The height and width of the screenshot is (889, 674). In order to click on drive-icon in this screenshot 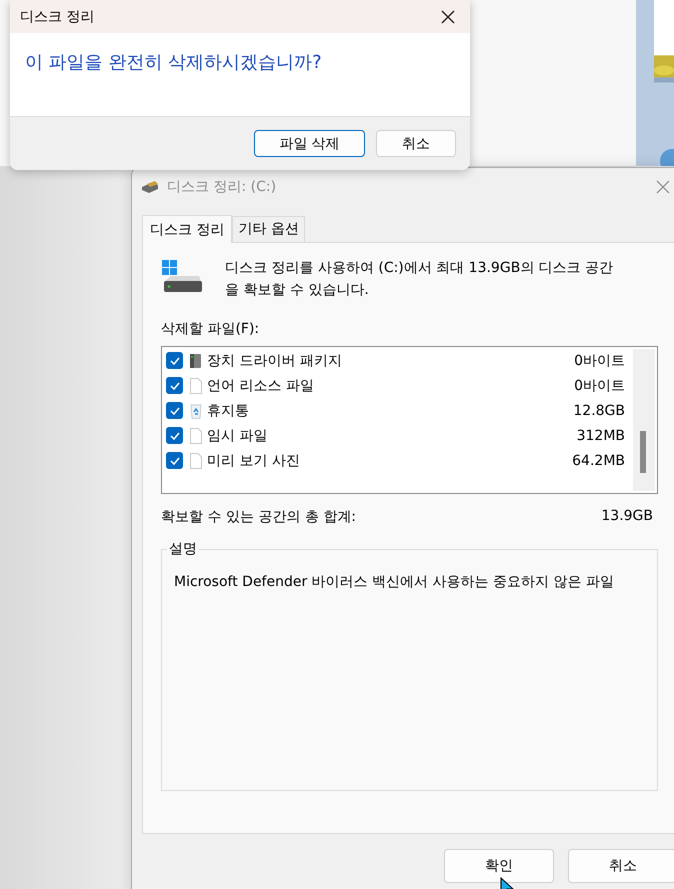, I will do `click(182, 276)`.